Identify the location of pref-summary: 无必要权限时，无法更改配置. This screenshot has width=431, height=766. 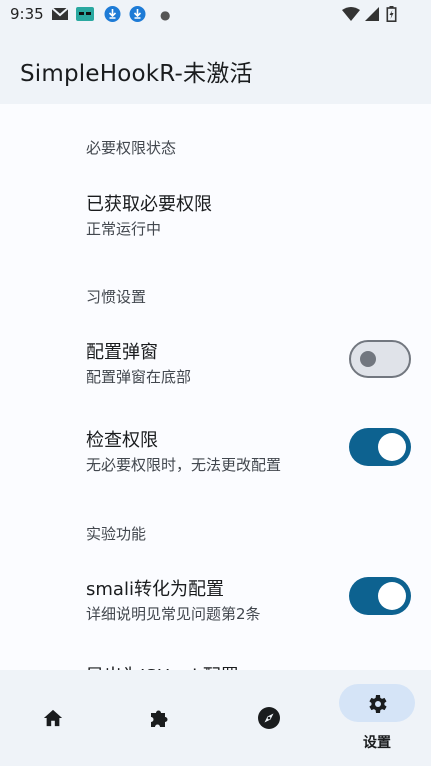
(184, 465).